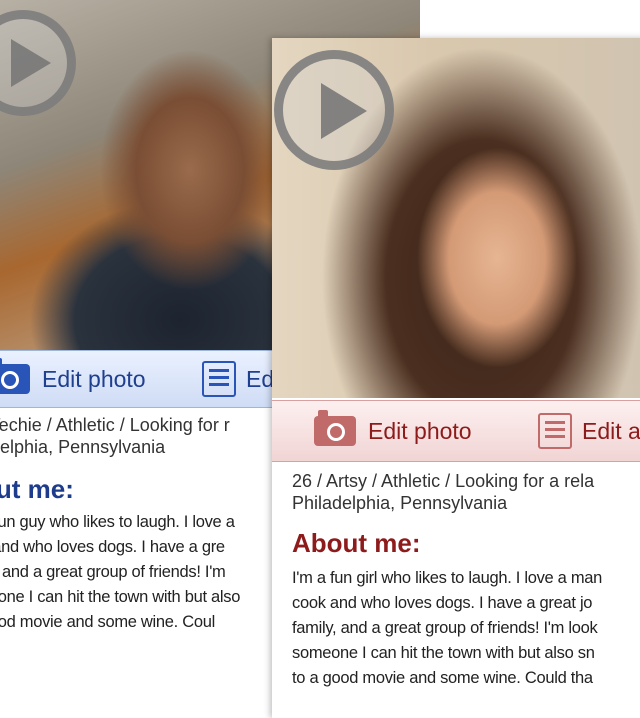 The height and width of the screenshot is (718, 640). What do you see at coordinates (83, 447) in the screenshot?
I see `profile-location: adelphia, Pennsylvania` at bounding box center [83, 447].